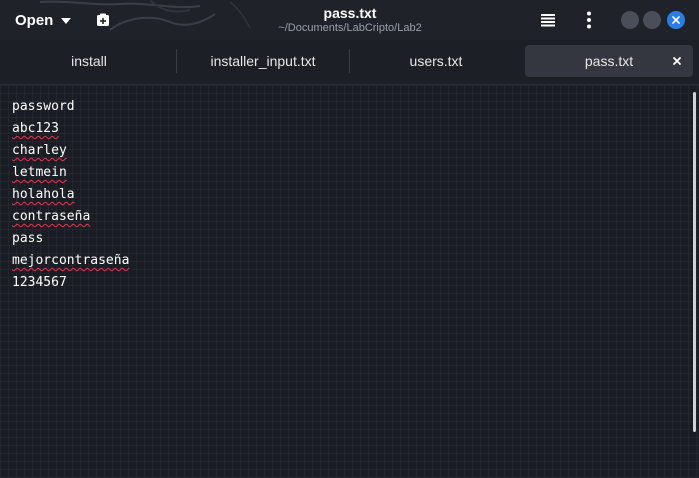 The height and width of the screenshot is (478, 699). I want to click on close-window-button, so click(676, 20).